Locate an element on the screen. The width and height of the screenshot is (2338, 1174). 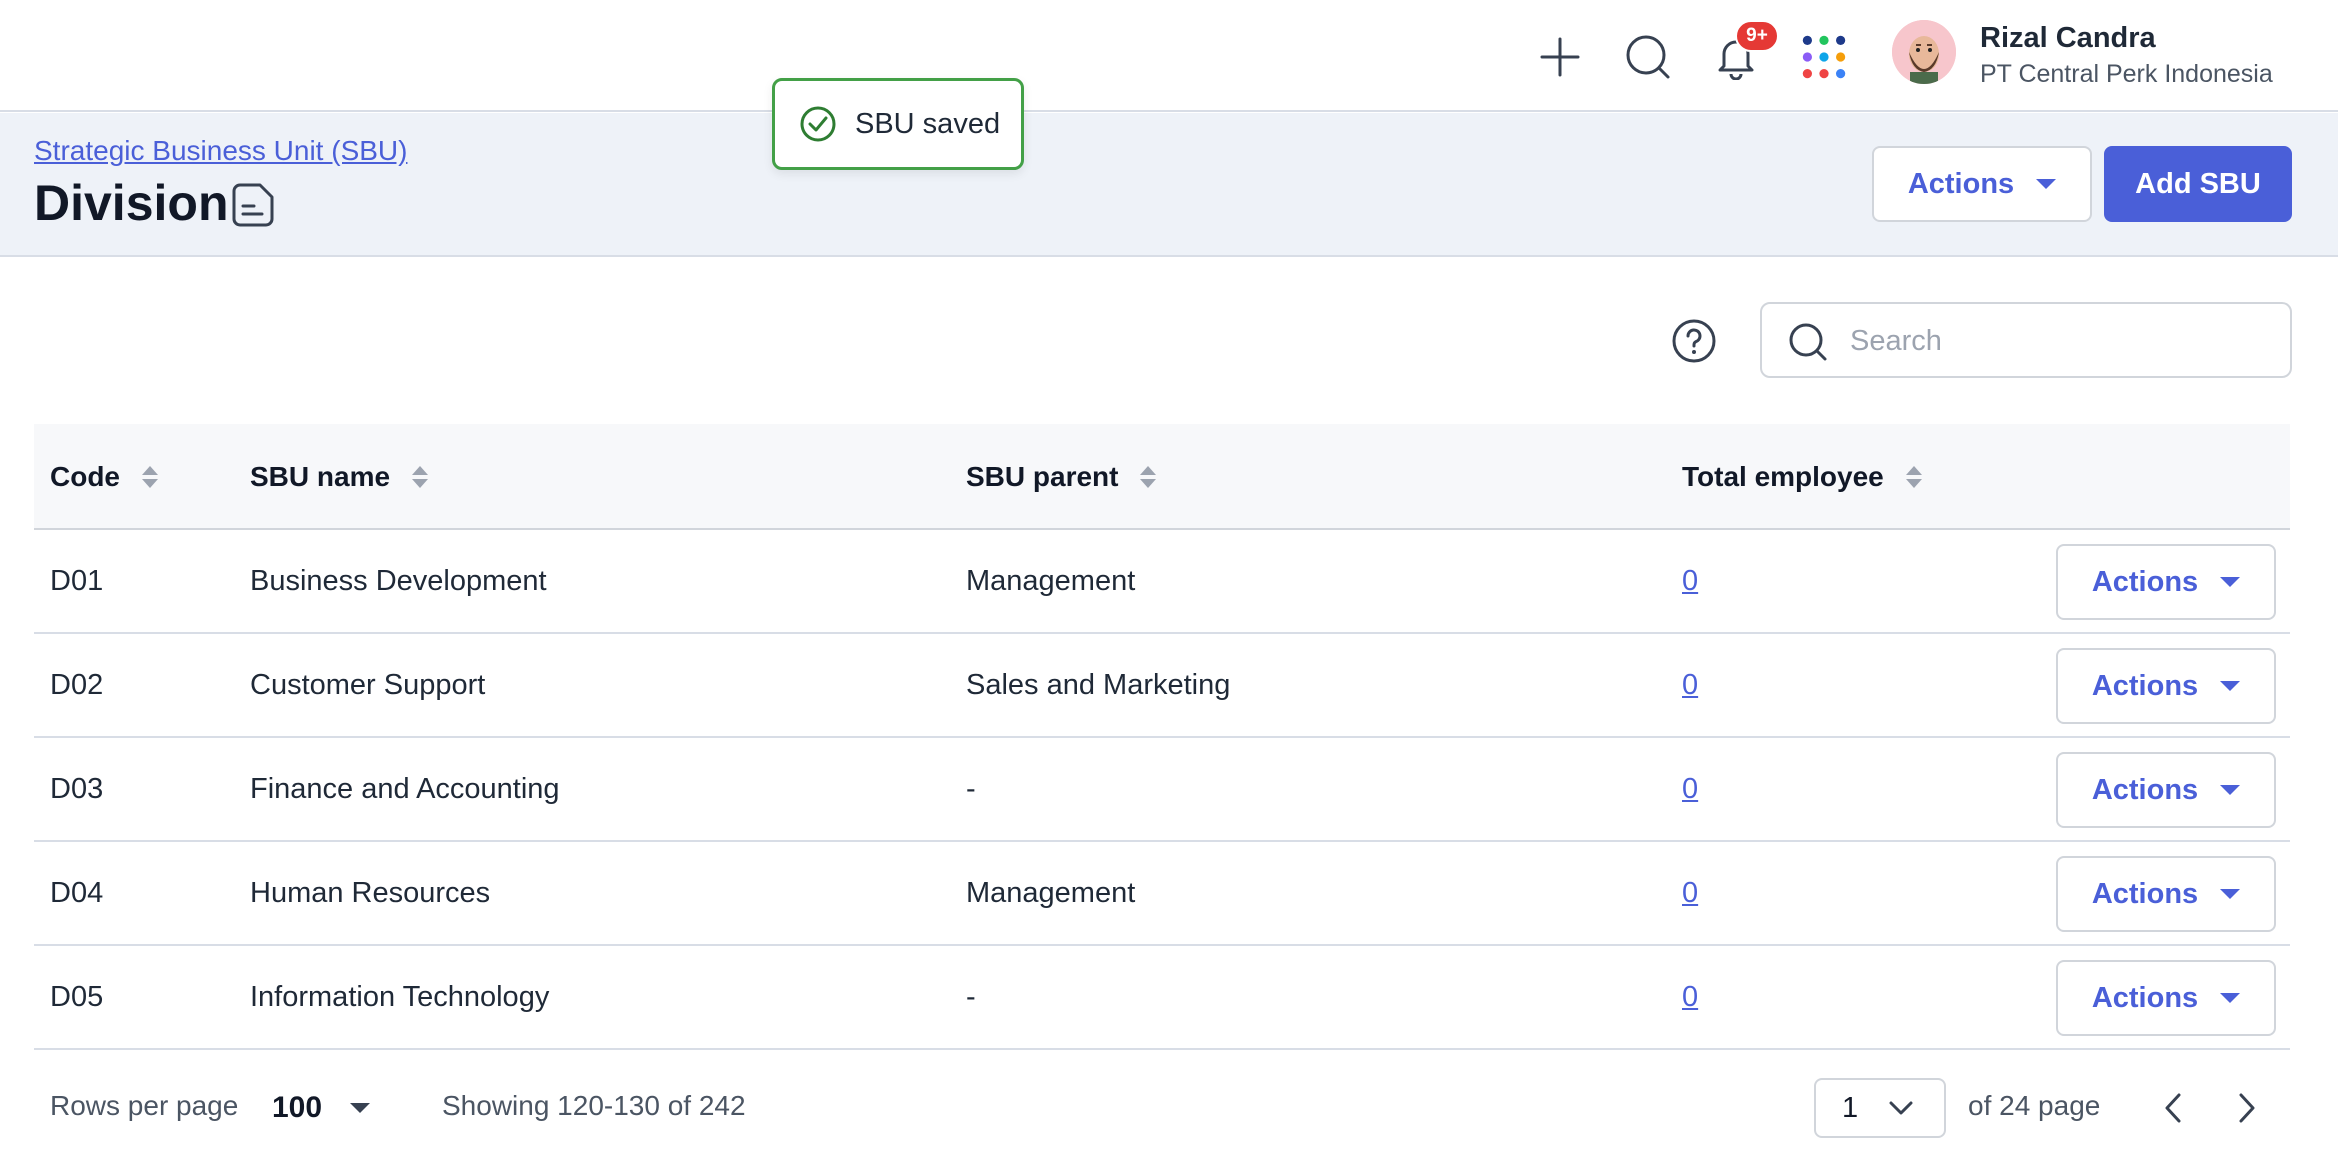
cell-sbu-name: Business Development is located at coordinates (398, 580).